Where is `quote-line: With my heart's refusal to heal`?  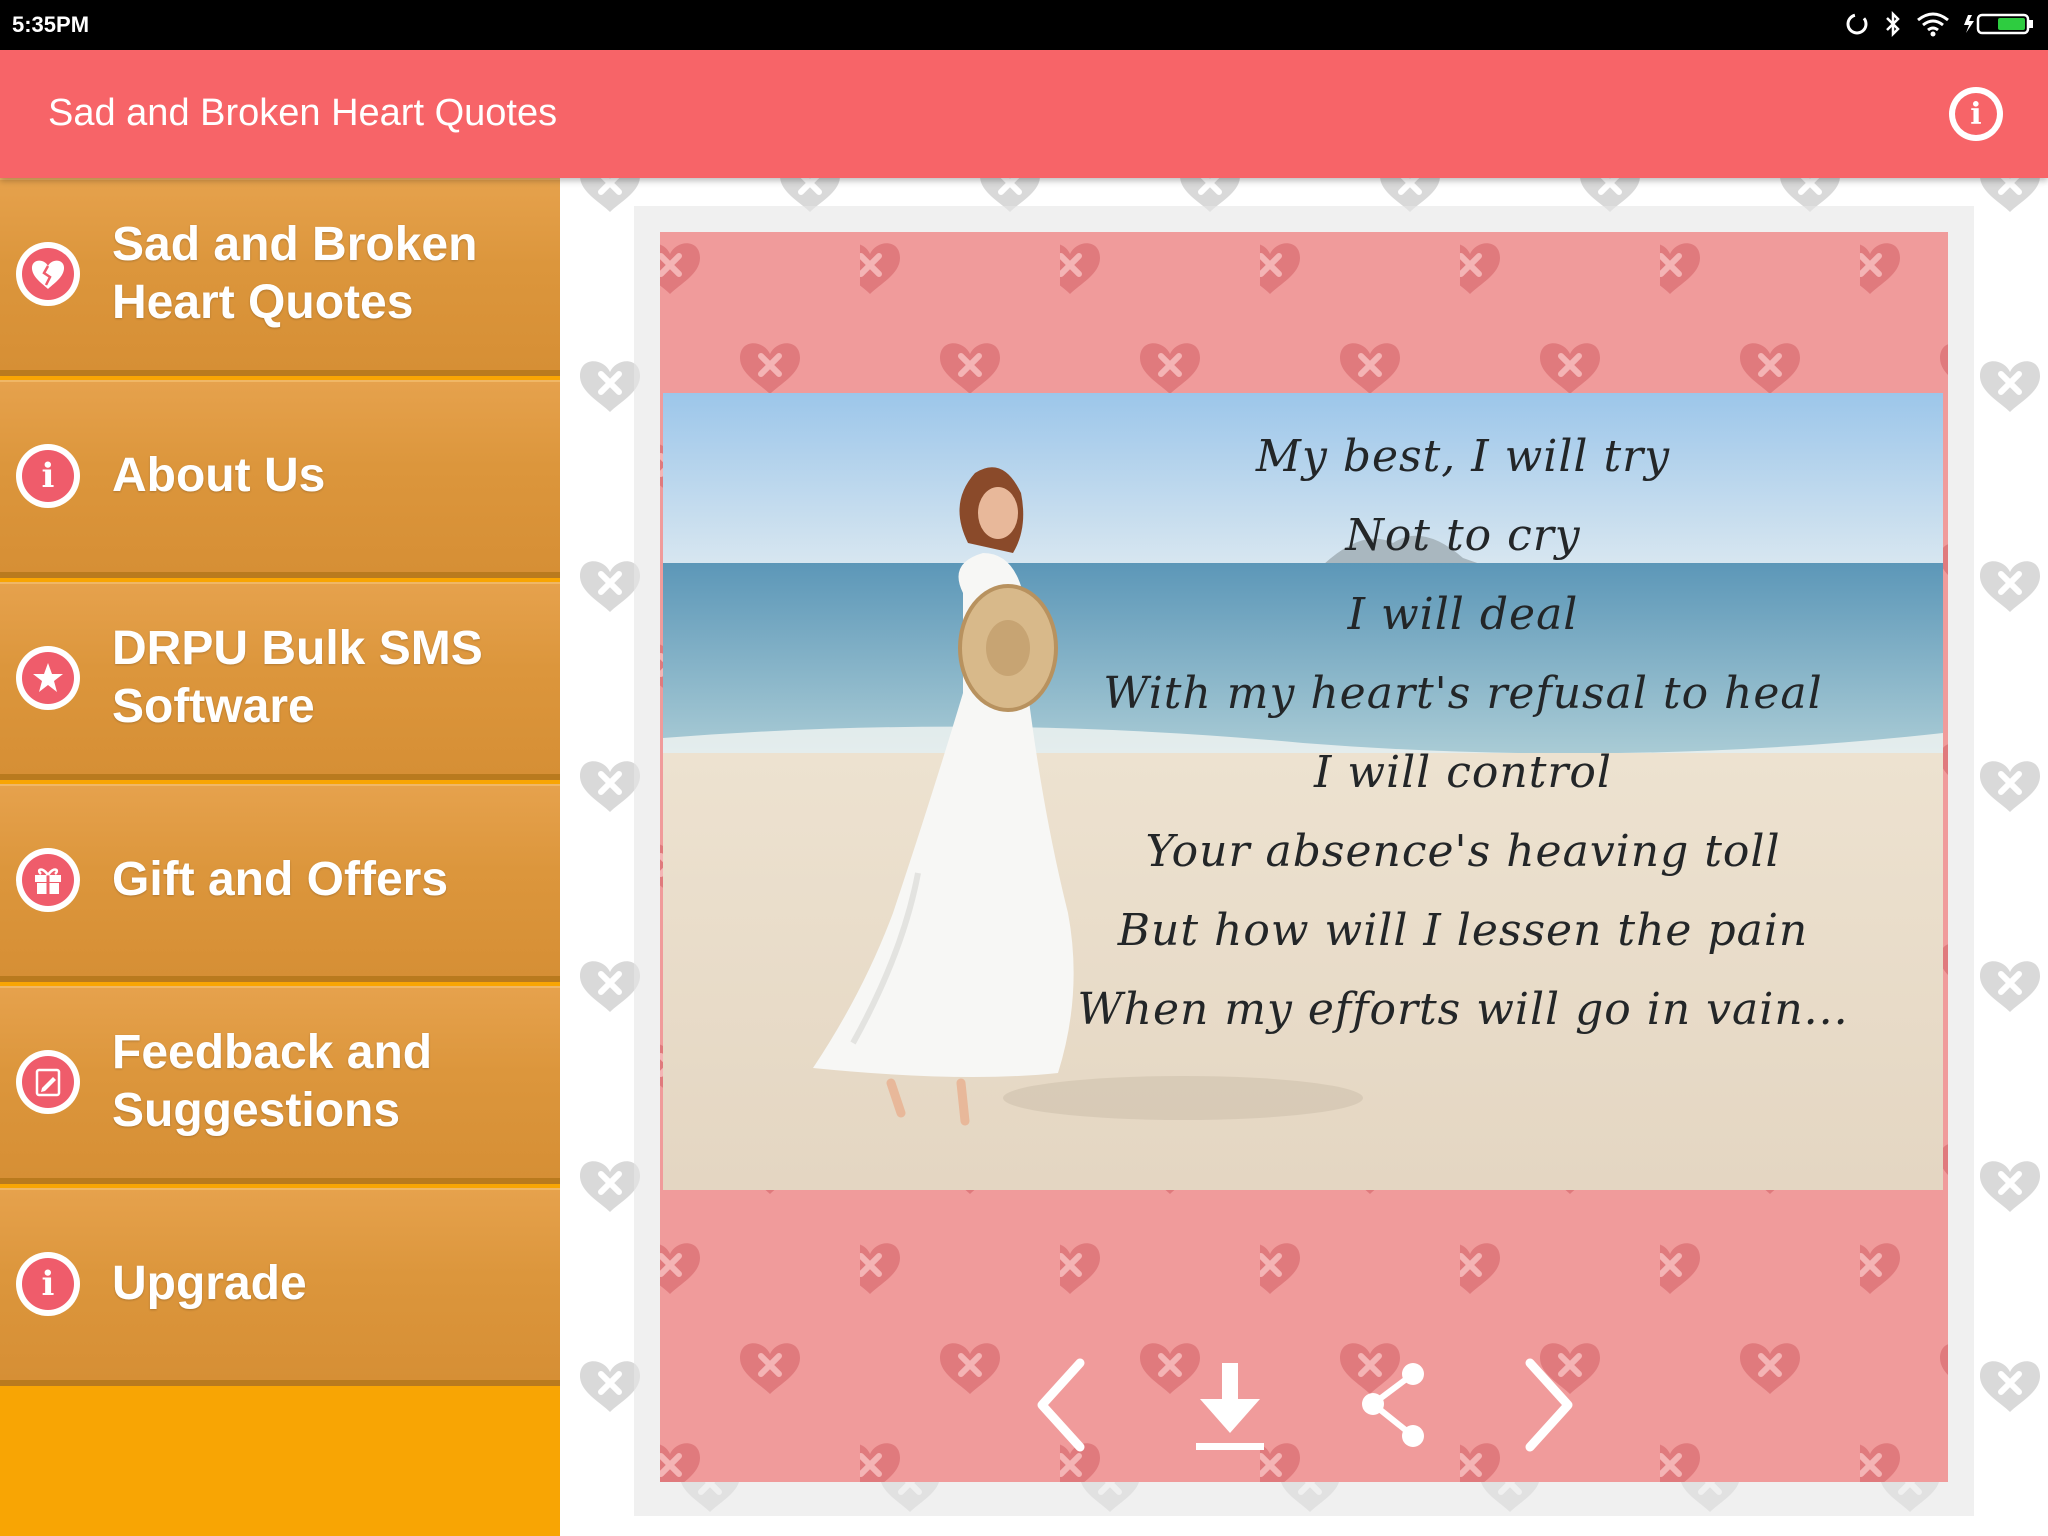
quote-line: With my heart's refusal to heal is located at coordinates (1463, 693).